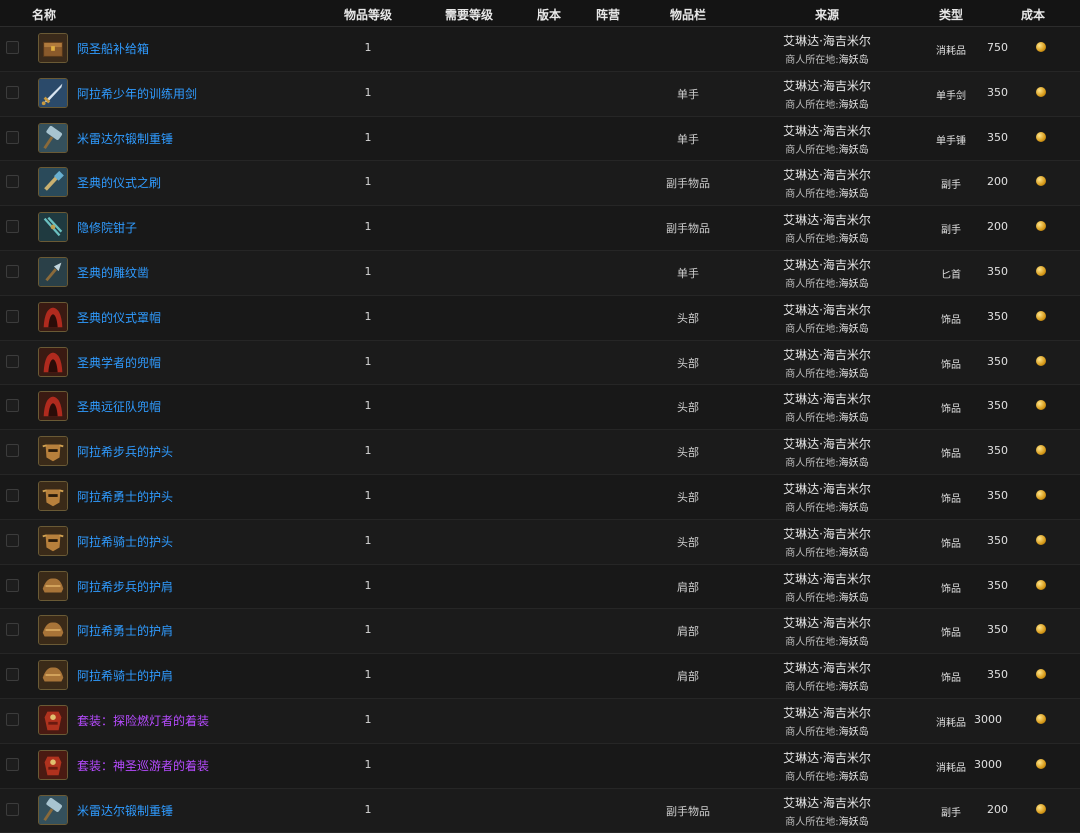  Describe the element at coordinates (540, 587) in the screenshot. I see `table-row: 阿拉希步兵的护肩 1 肩部 艾琳达·海吉米尔 商人所在地:海妖岛 饰品 350` at that location.